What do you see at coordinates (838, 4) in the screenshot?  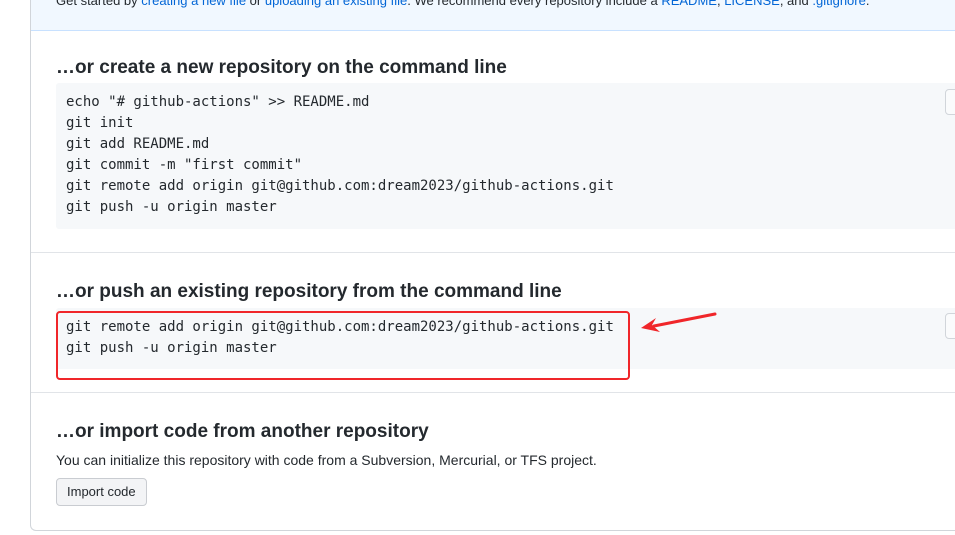 I see `gitignore-link: .gitignore` at bounding box center [838, 4].